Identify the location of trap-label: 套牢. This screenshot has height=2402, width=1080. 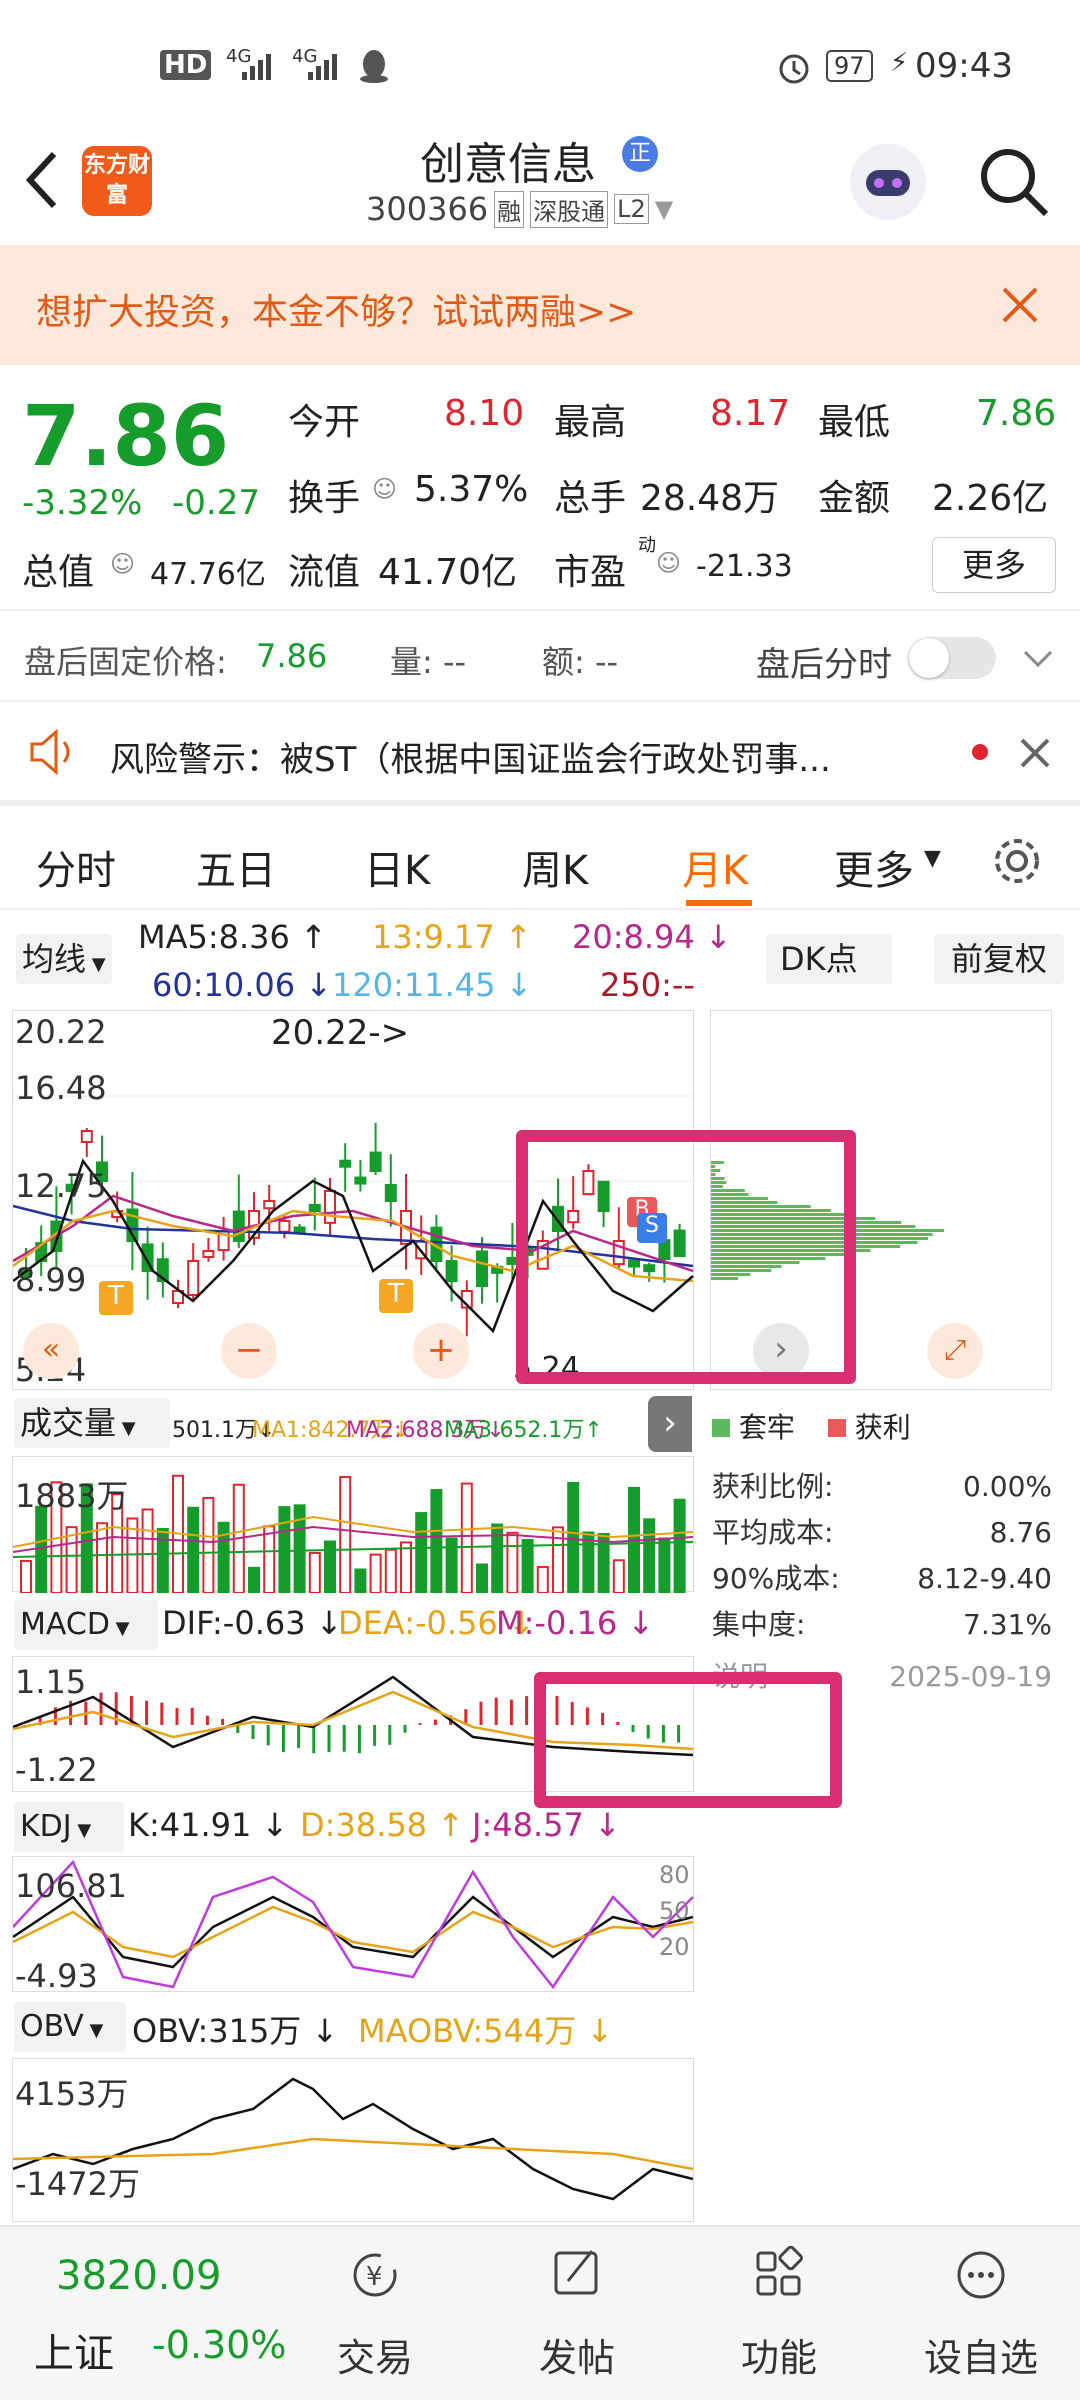
(766, 1427).